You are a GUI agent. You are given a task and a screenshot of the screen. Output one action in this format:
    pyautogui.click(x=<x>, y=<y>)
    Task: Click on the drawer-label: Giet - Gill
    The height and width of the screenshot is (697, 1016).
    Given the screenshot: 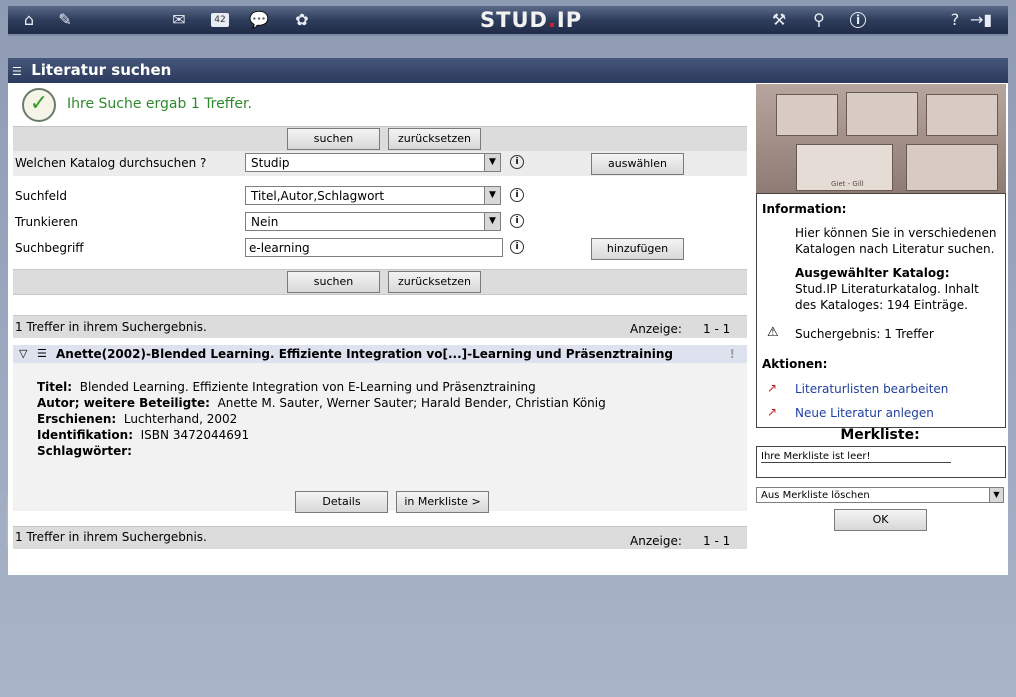 What is the action you would take?
    pyautogui.click(x=847, y=184)
    